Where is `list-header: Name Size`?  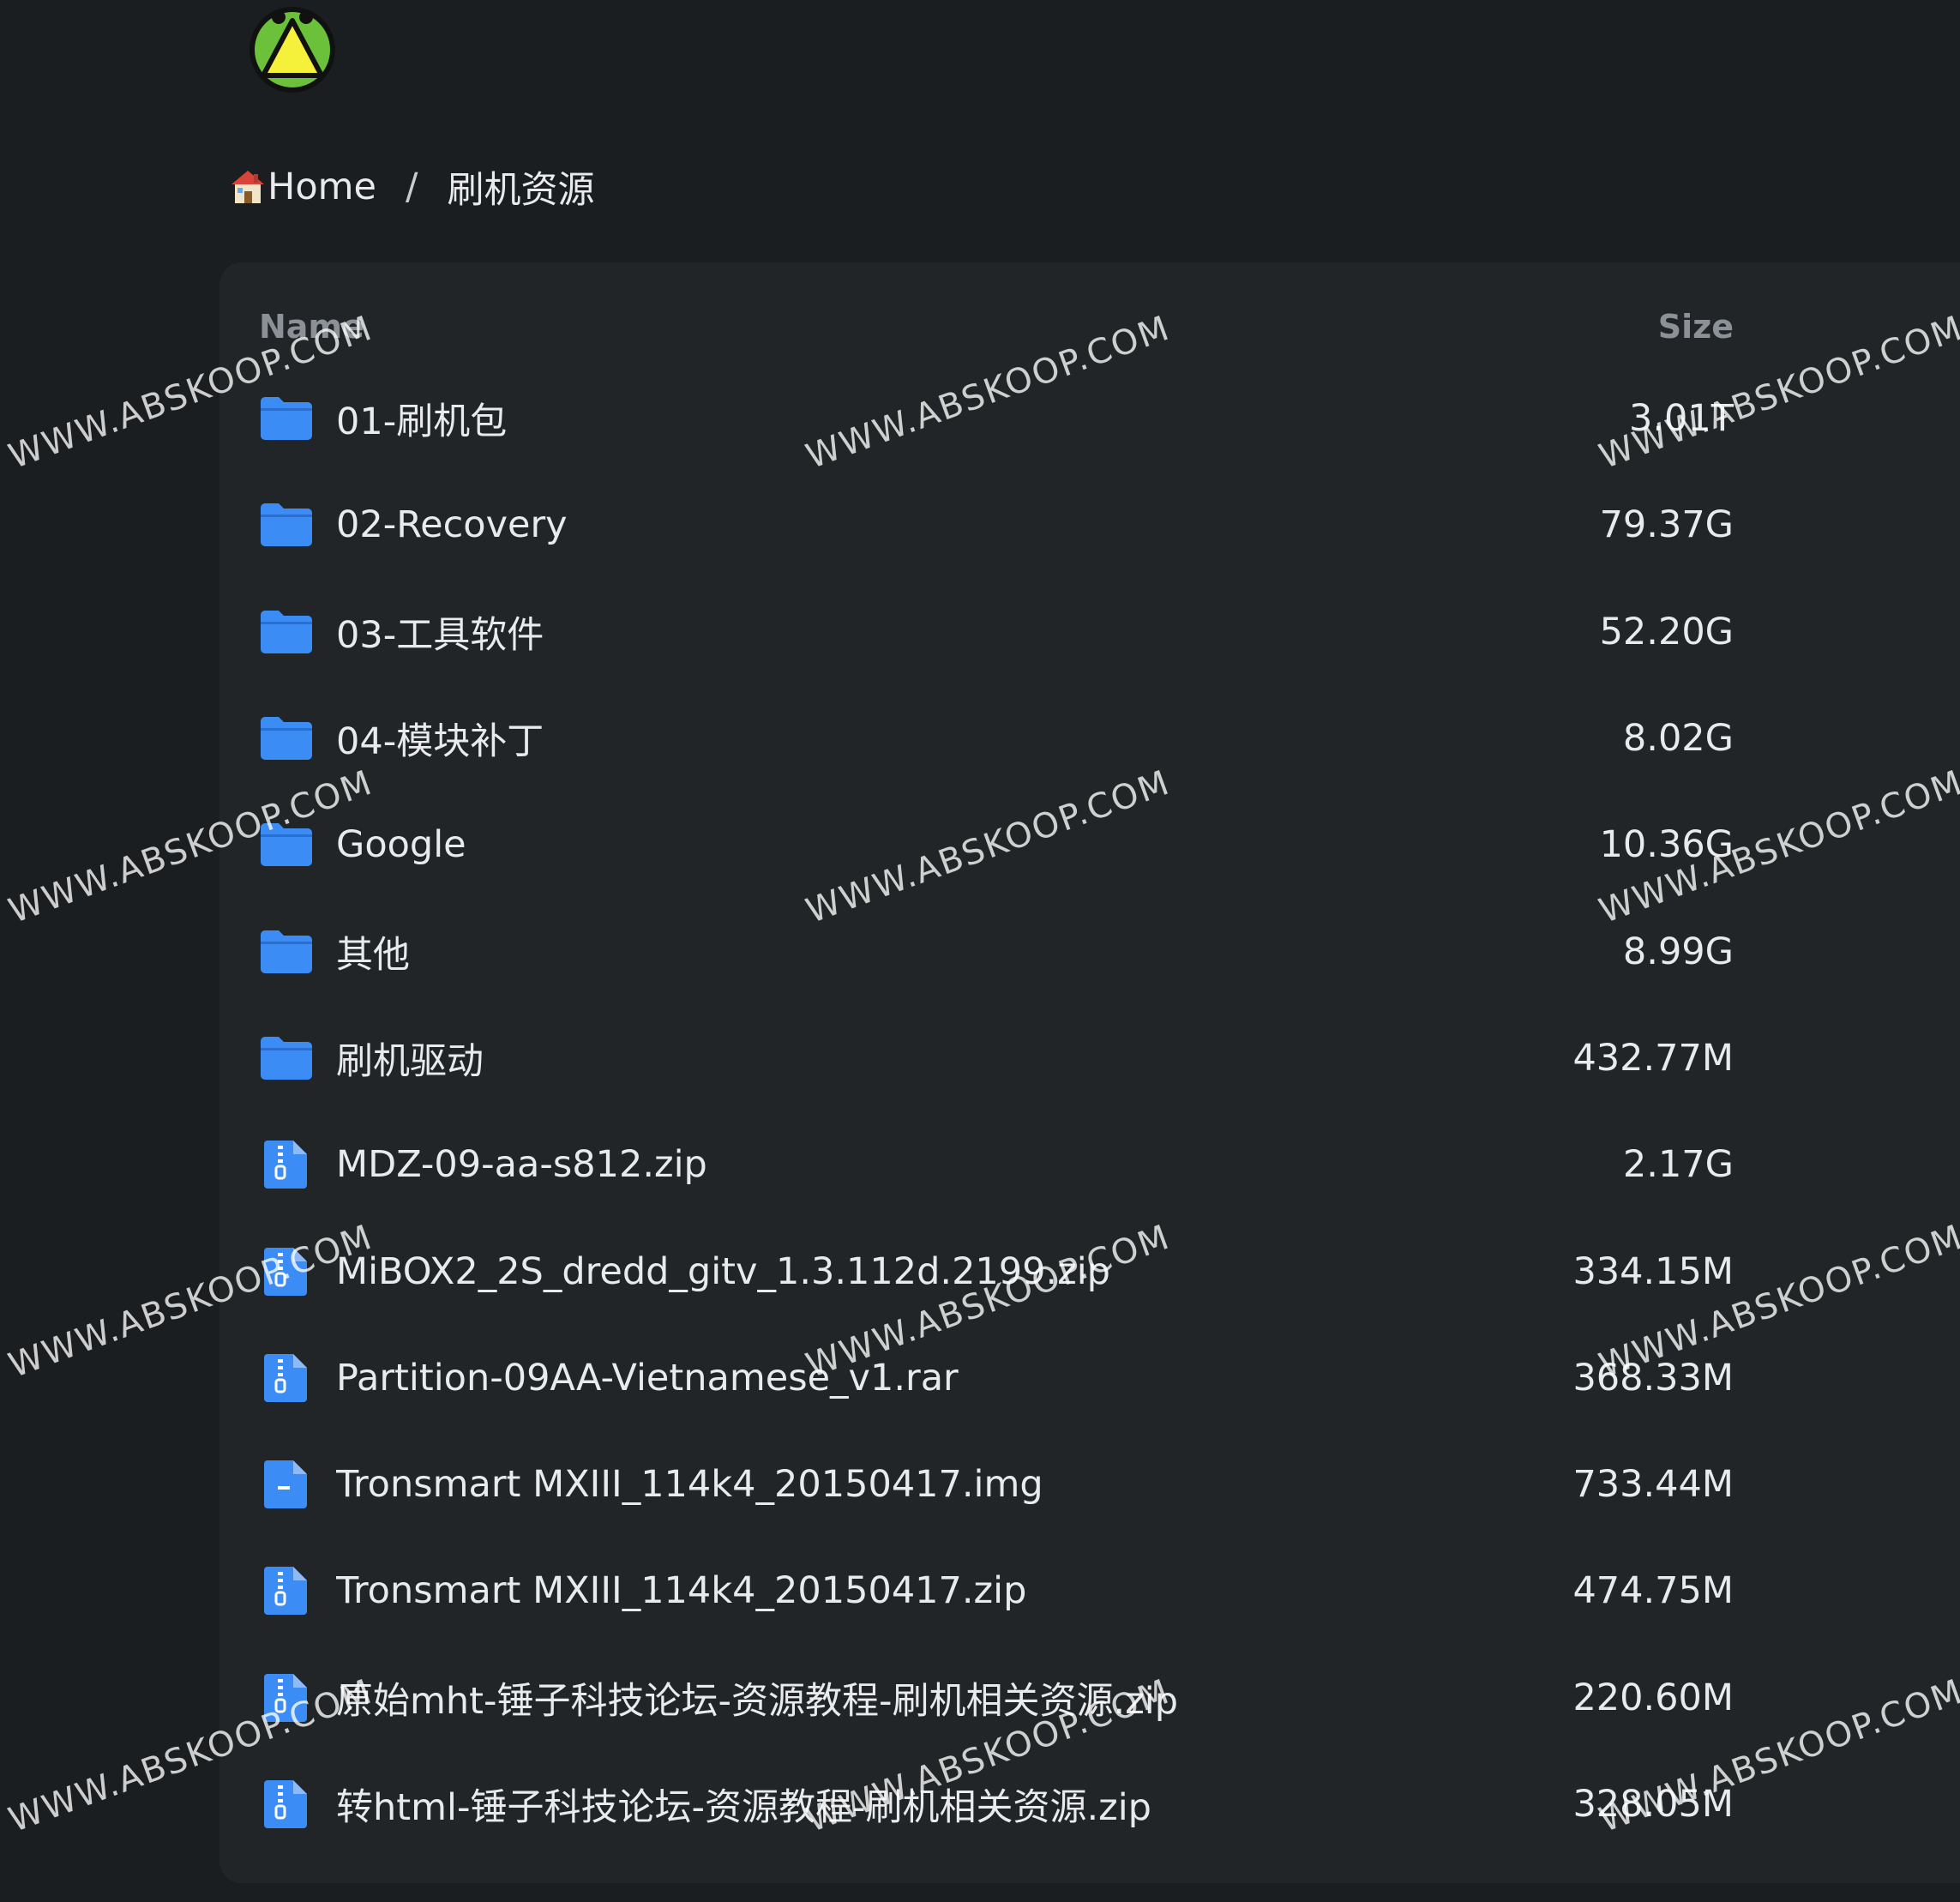
list-header: Name Size is located at coordinates (997, 327).